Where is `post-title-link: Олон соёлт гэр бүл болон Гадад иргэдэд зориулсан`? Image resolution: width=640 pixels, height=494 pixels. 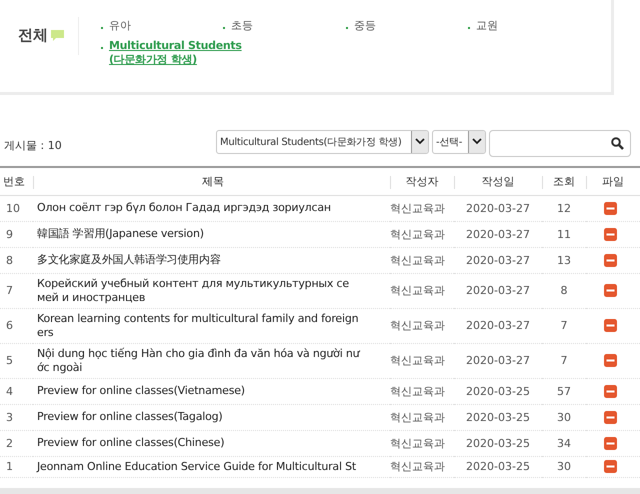
post-title-link: Олон соёлт гэр бүл болон Гадад иргэдэд зориулсан is located at coordinates (213, 208).